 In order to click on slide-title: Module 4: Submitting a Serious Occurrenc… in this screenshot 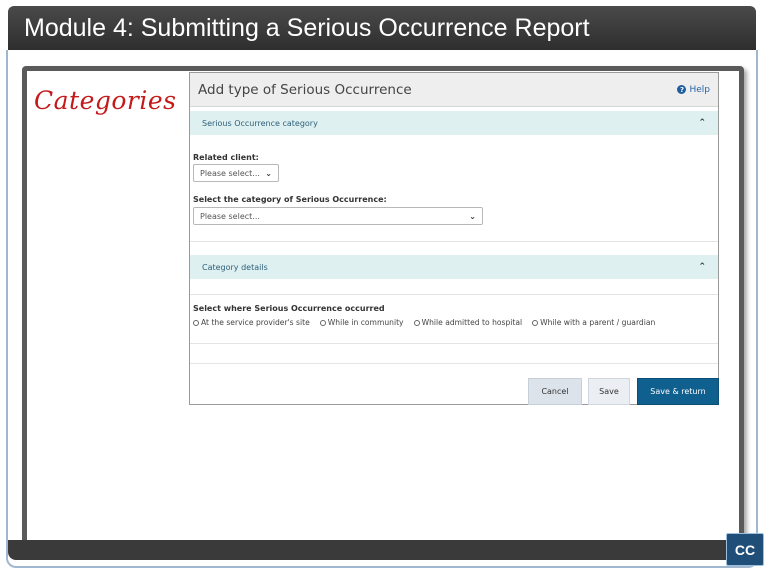, I will do `click(382, 28)`.